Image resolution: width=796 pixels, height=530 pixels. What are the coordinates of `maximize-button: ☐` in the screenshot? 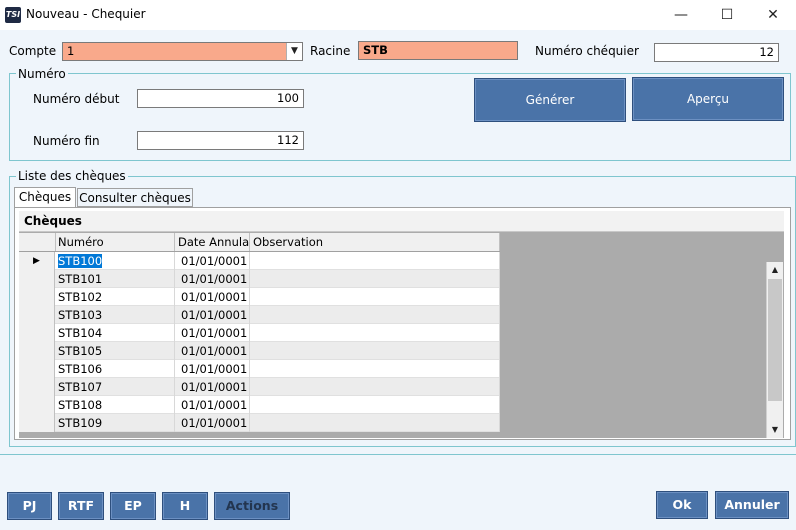 It's located at (727, 15).